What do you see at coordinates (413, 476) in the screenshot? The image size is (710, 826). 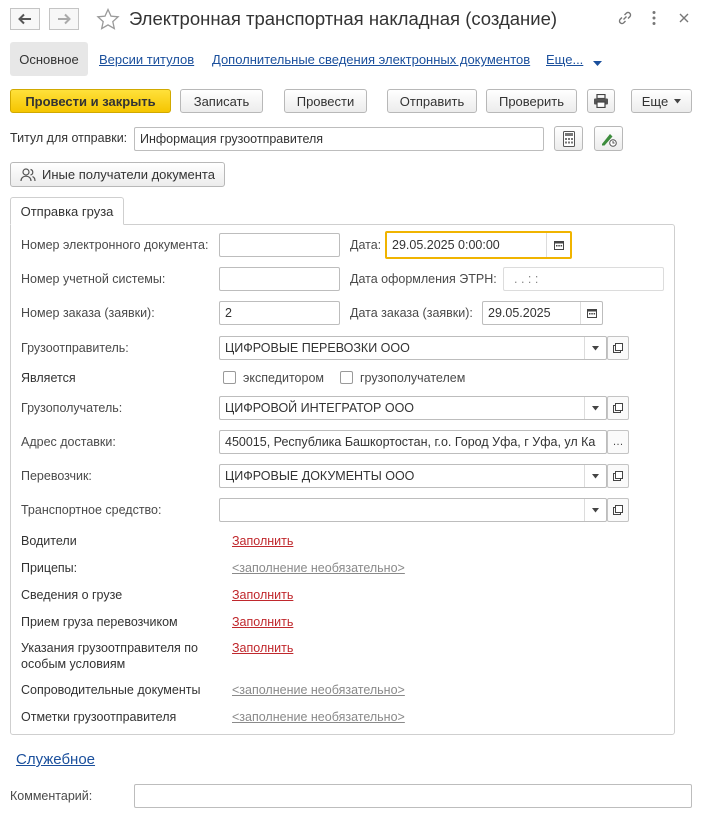 I see `carrier-field: ЦИФРОВЫЕ ДОКУМЕНТЫ ООО` at bounding box center [413, 476].